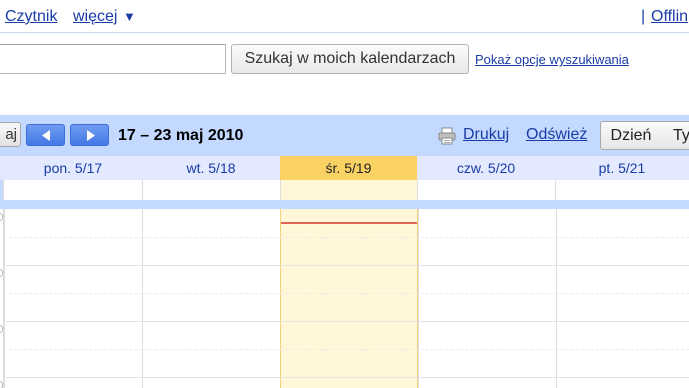 This screenshot has width=689, height=388. I want to click on day-header-friday: pt. 5/21, so click(622, 168).